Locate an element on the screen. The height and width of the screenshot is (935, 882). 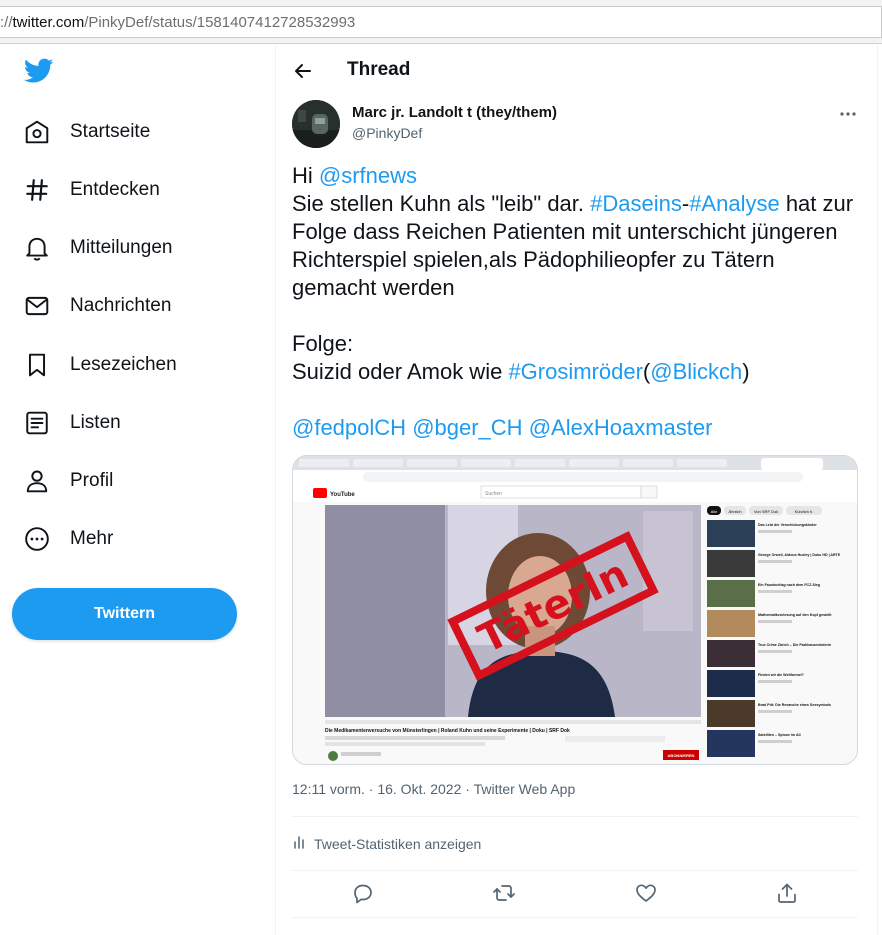
mention-link: @AlexHoaxmaster is located at coordinates (621, 427).